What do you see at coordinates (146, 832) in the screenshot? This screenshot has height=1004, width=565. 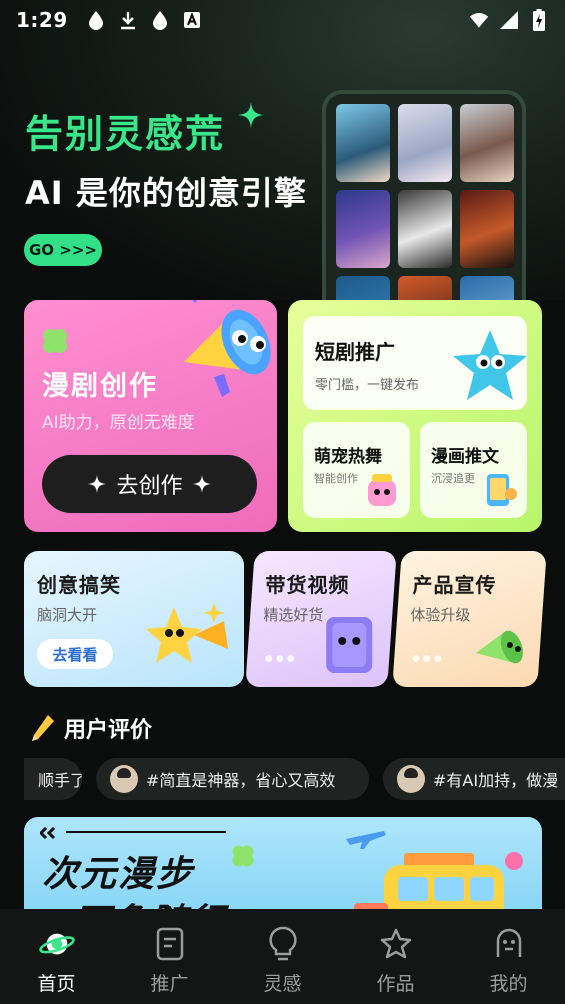 I see `divider` at bounding box center [146, 832].